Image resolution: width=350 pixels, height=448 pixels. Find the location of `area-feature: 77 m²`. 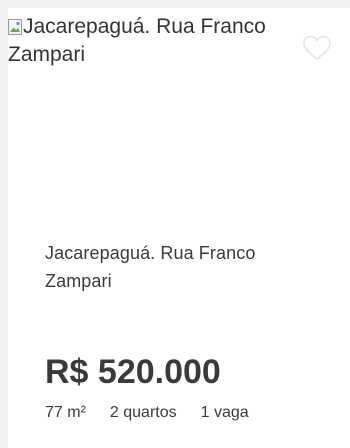

area-feature: 77 m² is located at coordinates (65, 412).